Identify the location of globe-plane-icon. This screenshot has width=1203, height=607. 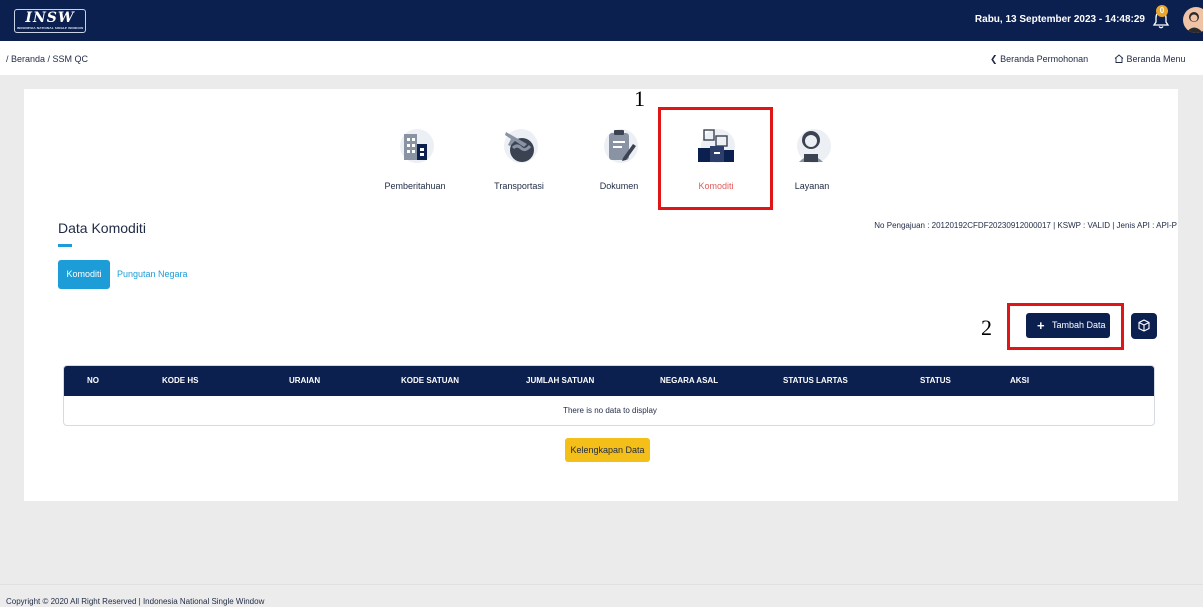
(521, 146).